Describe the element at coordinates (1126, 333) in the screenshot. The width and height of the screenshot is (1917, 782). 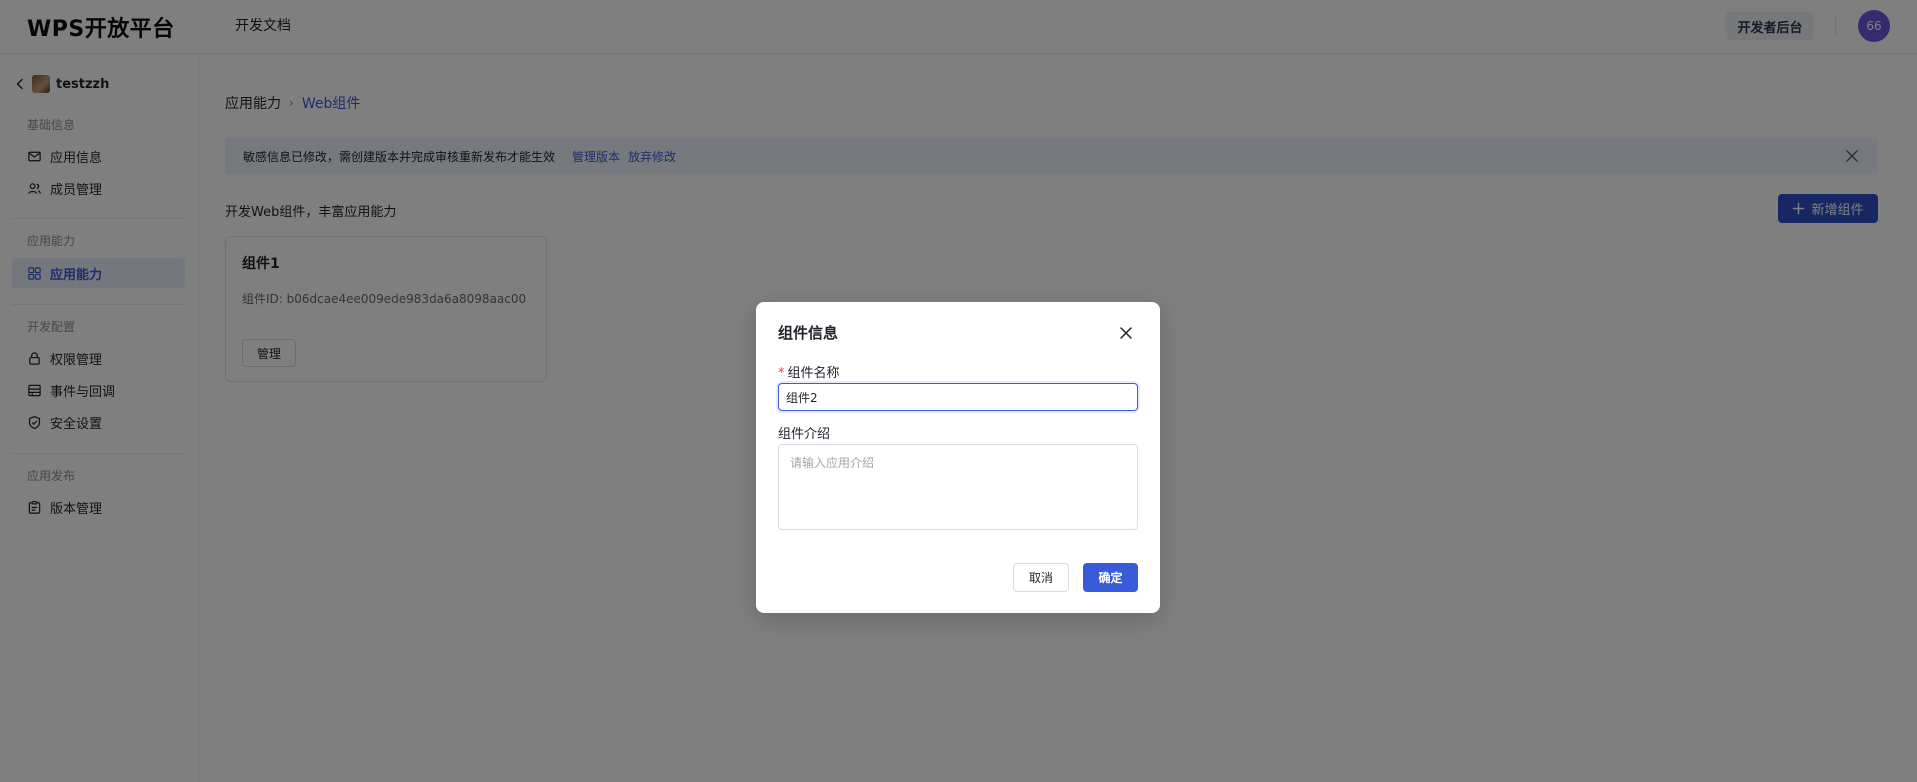
I see `close-icon` at that location.